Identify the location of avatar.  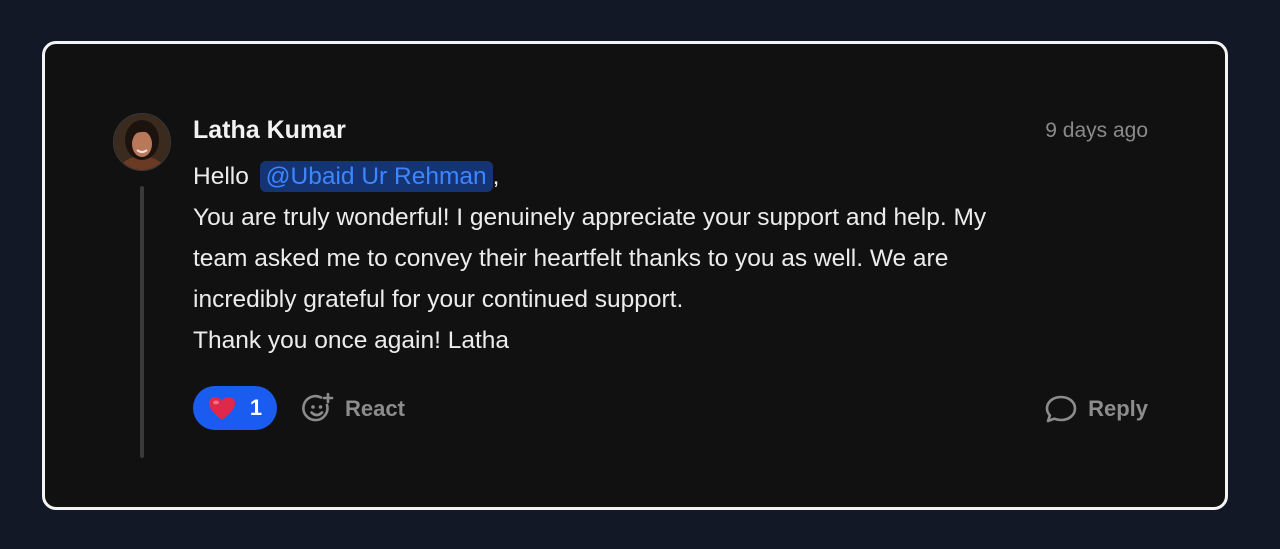
(142, 142).